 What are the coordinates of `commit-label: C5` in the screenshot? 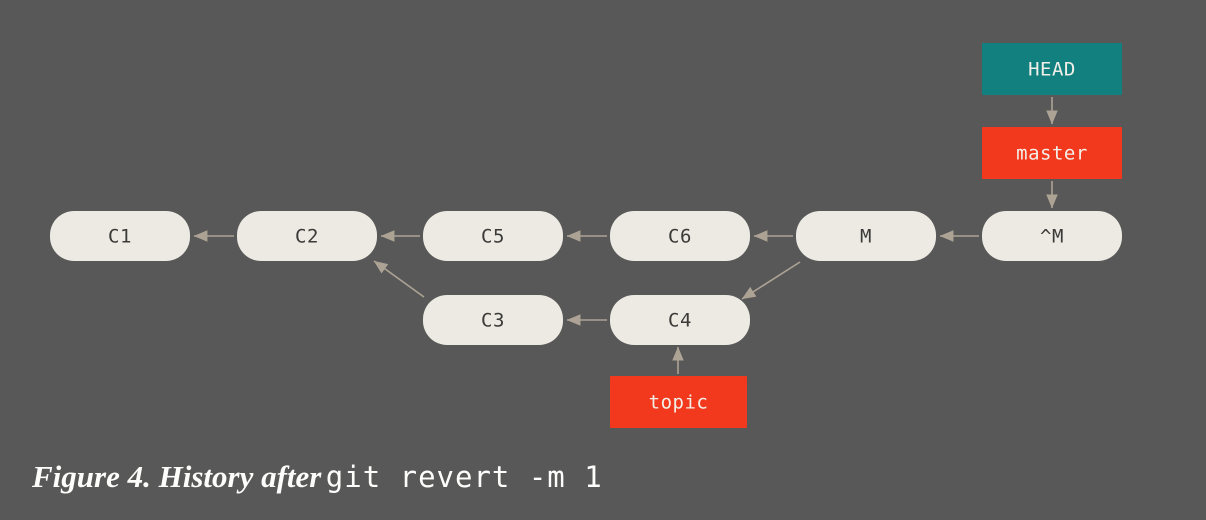 It's located at (493, 237).